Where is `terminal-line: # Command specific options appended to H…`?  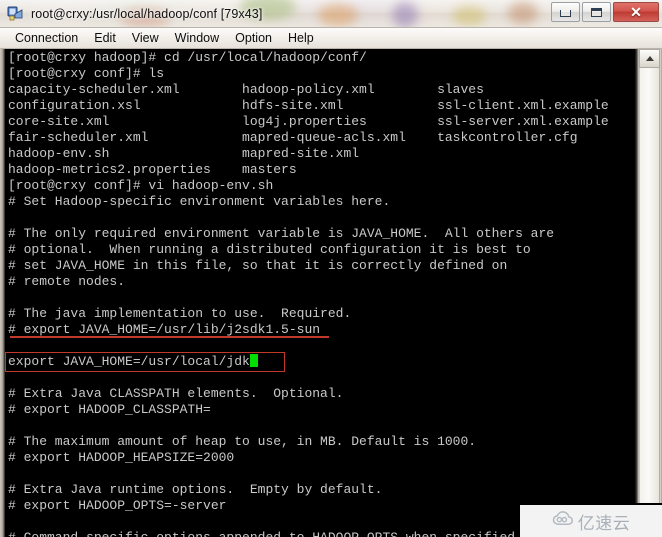 terminal-line: # Command specific options appended to H… is located at coordinates (308, 533).